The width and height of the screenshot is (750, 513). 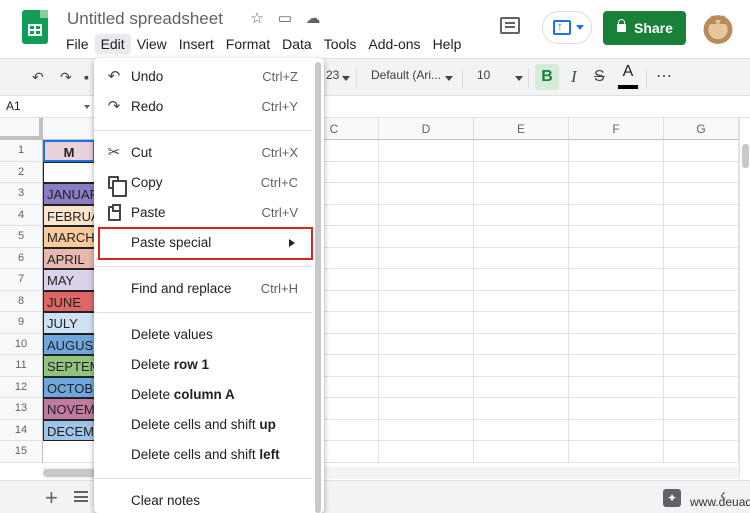 What do you see at coordinates (718, 28) in the screenshot?
I see `avatar` at bounding box center [718, 28].